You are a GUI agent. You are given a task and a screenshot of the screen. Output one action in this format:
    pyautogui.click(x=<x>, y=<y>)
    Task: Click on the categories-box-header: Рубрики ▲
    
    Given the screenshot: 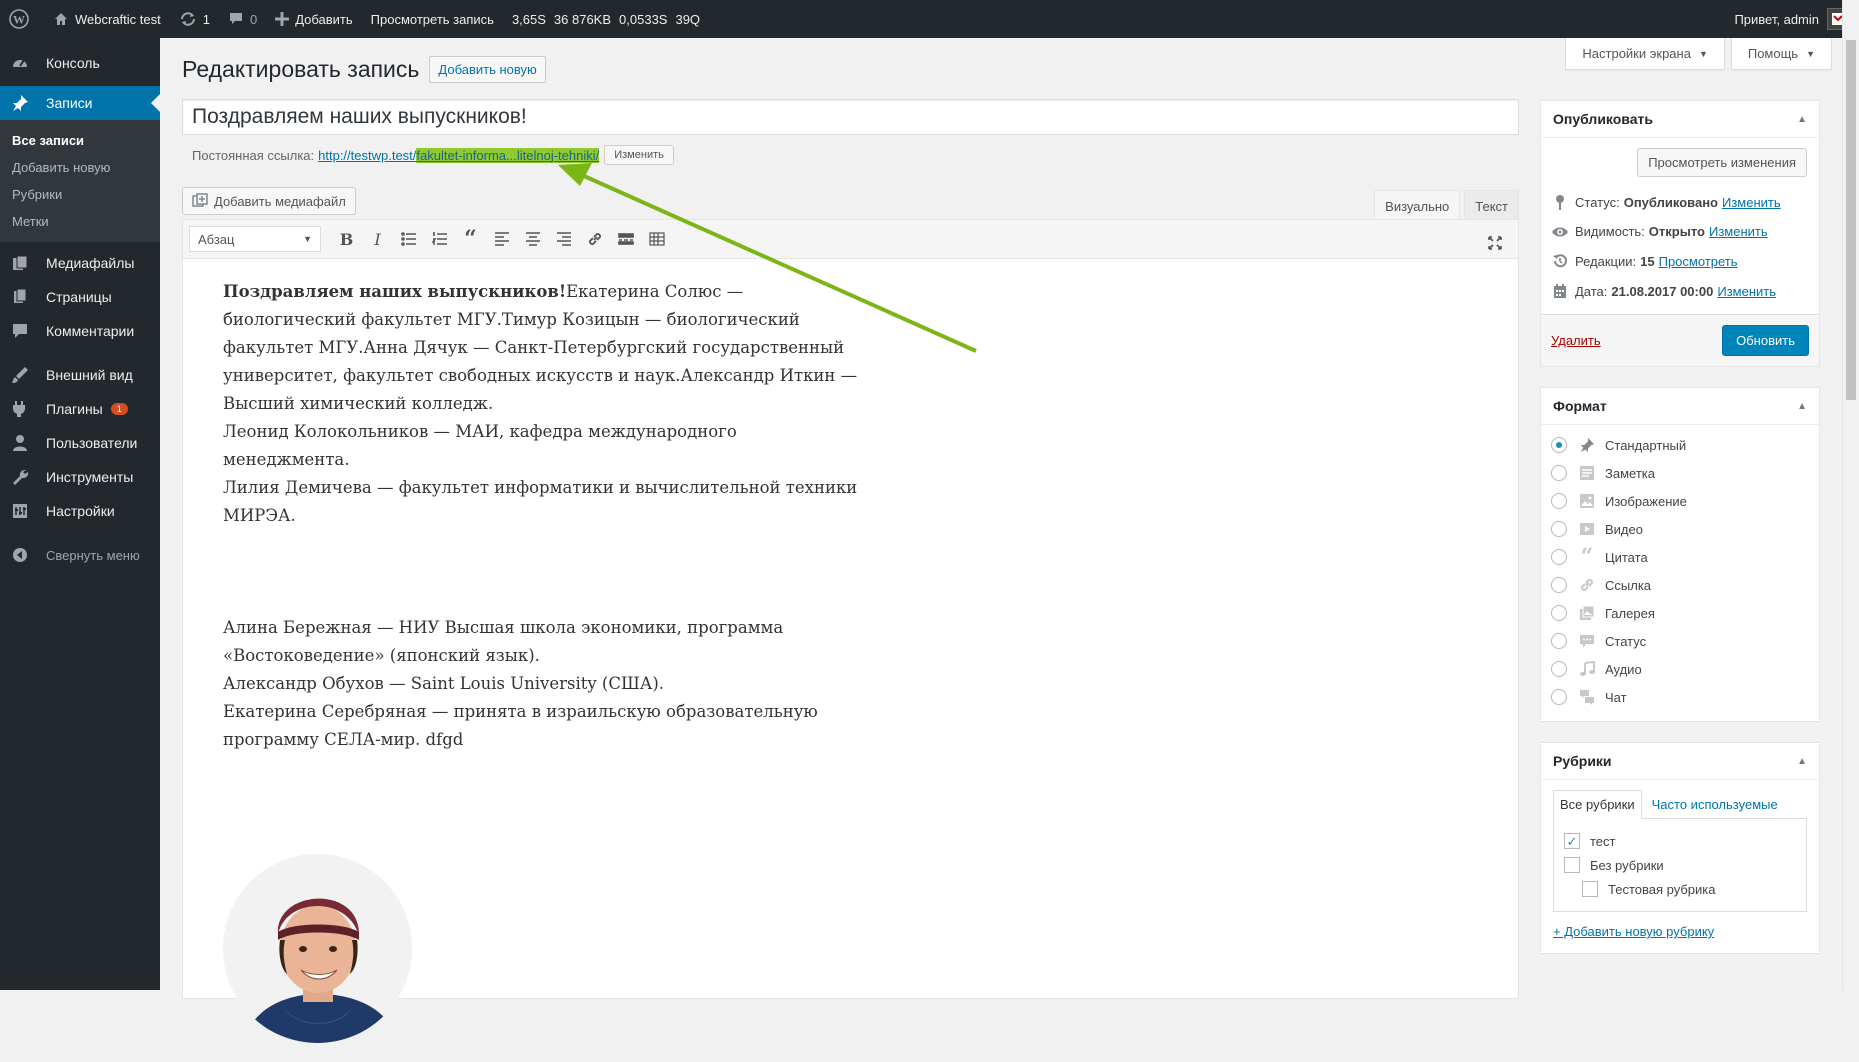 What is the action you would take?
    pyautogui.click(x=1680, y=761)
    